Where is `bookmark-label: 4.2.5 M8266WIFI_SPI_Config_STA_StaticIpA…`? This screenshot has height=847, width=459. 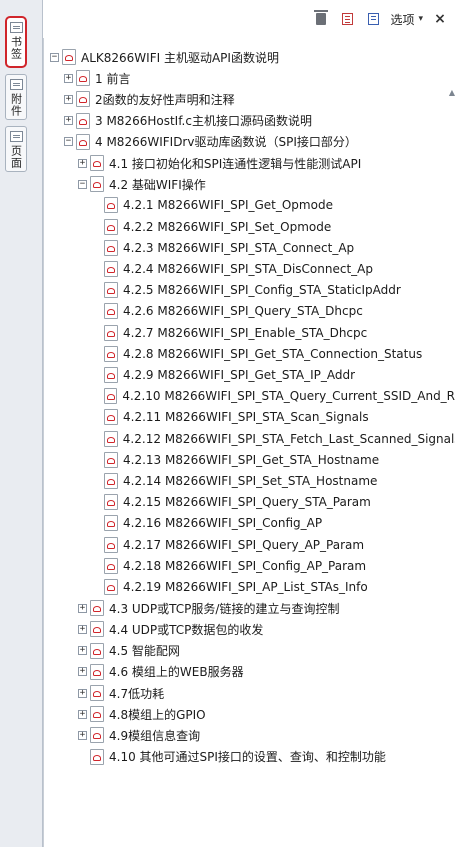 bookmark-label: 4.2.5 M8266WIFI_SPI_Config_STA_StaticIpA… is located at coordinates (262, 290).